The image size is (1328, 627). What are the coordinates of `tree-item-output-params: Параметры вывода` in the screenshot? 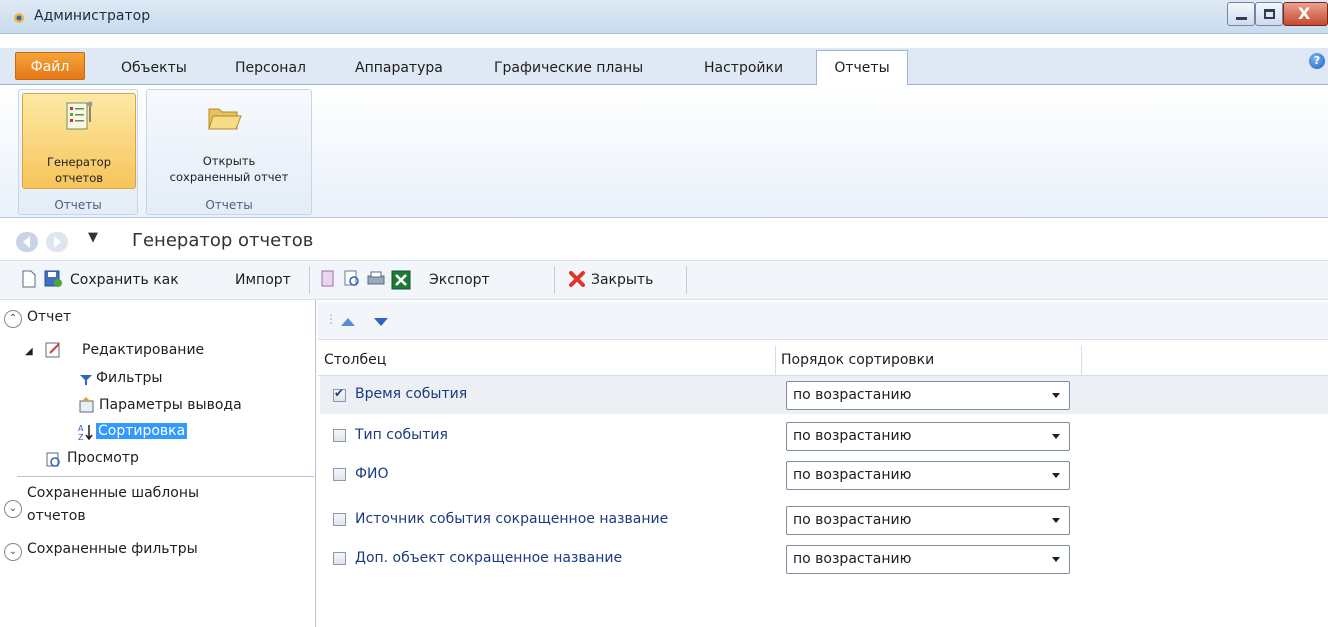 It's located at (170, 405).